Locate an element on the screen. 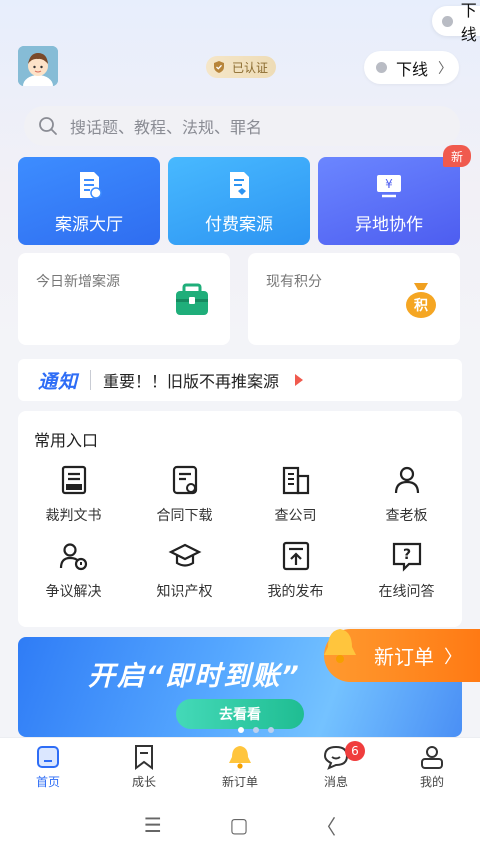 This screenshot has width=480, height=853. quick-item-label: 我的发布 is located at coordinates (295, 592).